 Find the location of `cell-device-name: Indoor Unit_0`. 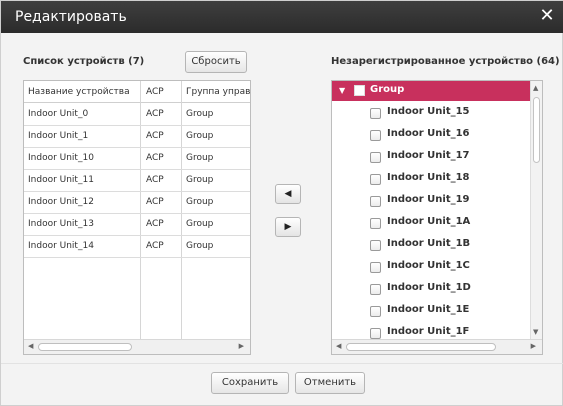

cell-device-name: Indoor Unit_0 is located at coordinates (58, 114).